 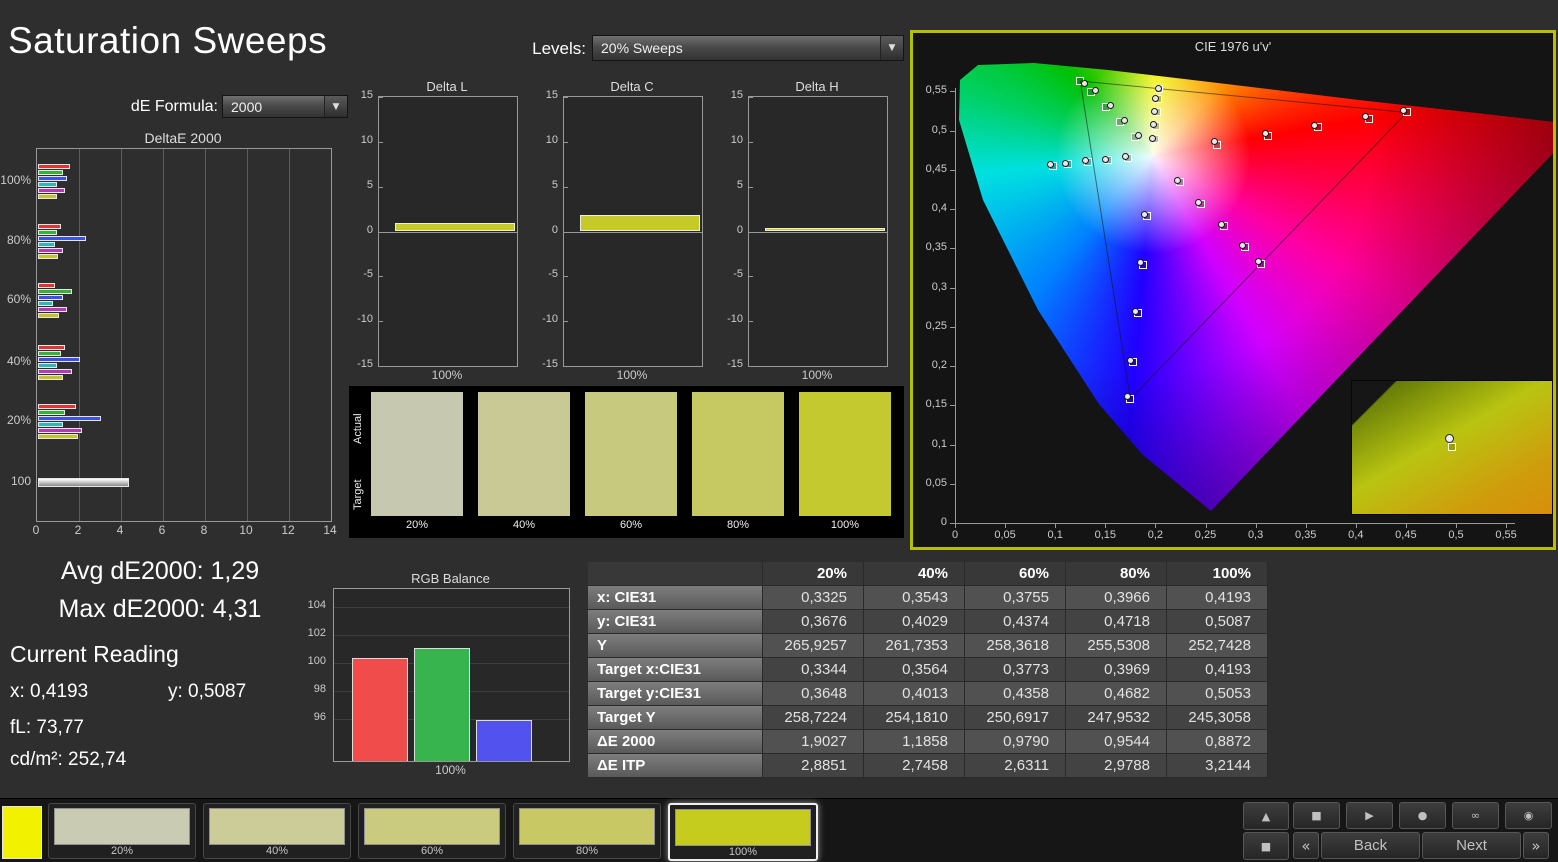 What do you see at coordinates (936, 247) in the screenshot?
I see `axis-tick-label: 0,35` at bounding box center [936, 247].